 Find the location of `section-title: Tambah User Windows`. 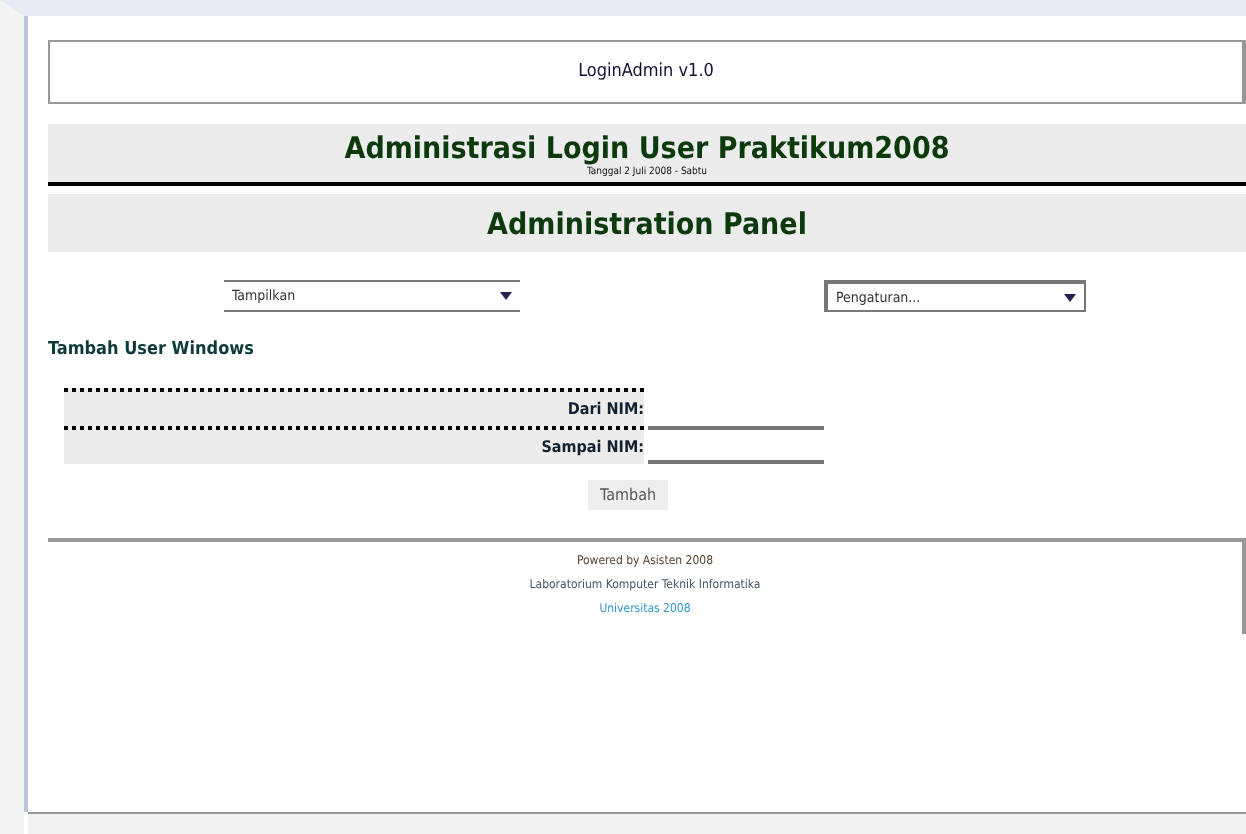

section-title: Tambah User Windows is located at coordinates (152, 350).